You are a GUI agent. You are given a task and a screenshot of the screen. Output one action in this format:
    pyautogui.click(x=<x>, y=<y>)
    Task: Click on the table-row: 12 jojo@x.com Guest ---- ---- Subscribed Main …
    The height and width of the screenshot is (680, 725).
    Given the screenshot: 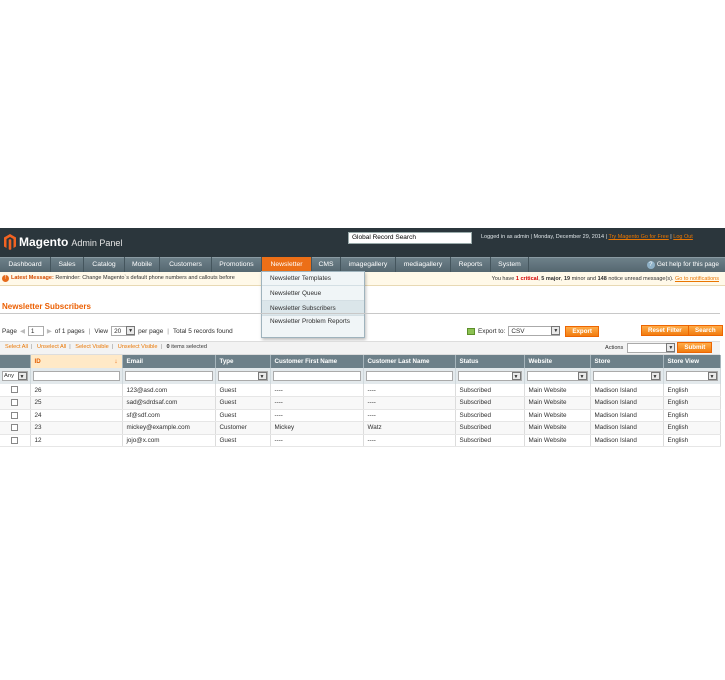 What is the action you would take?
    pyautogui.click(x=360, y=440)
    